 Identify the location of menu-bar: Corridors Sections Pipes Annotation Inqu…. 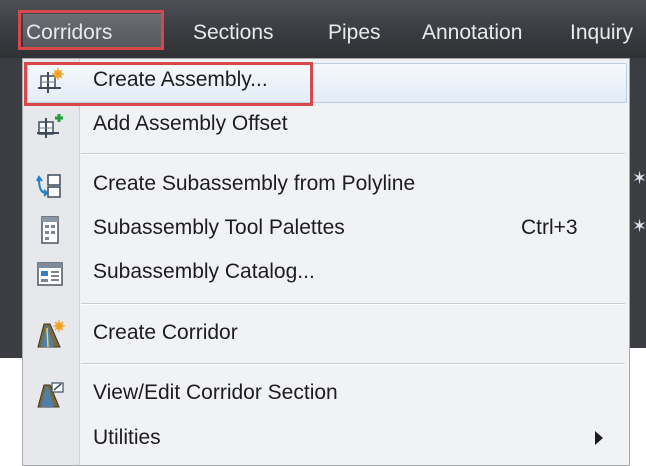
(323, 29).